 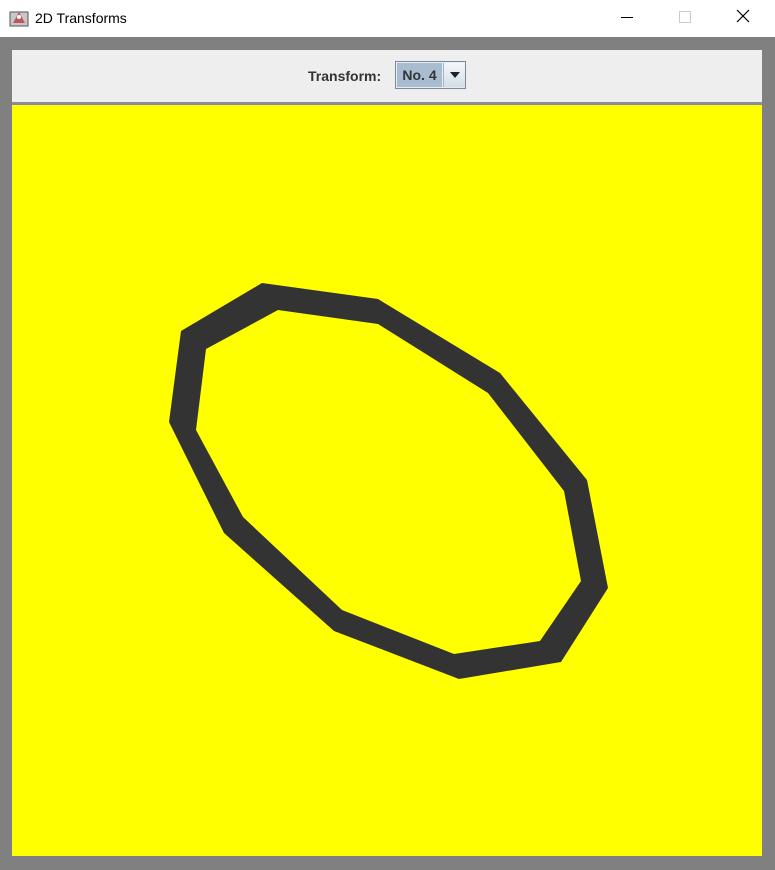 I want to click on close-button, so click(x=743, y=18).